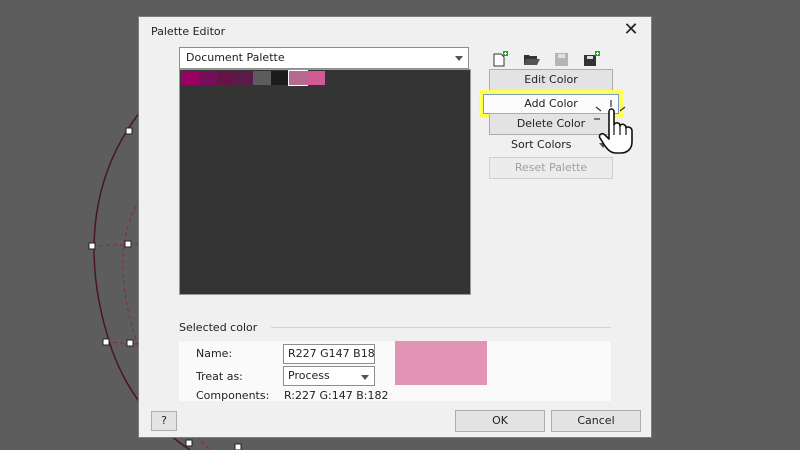  Describe the element at coordinates (562, 59) in the screenshot. I see `save-palette-icon` at that location.